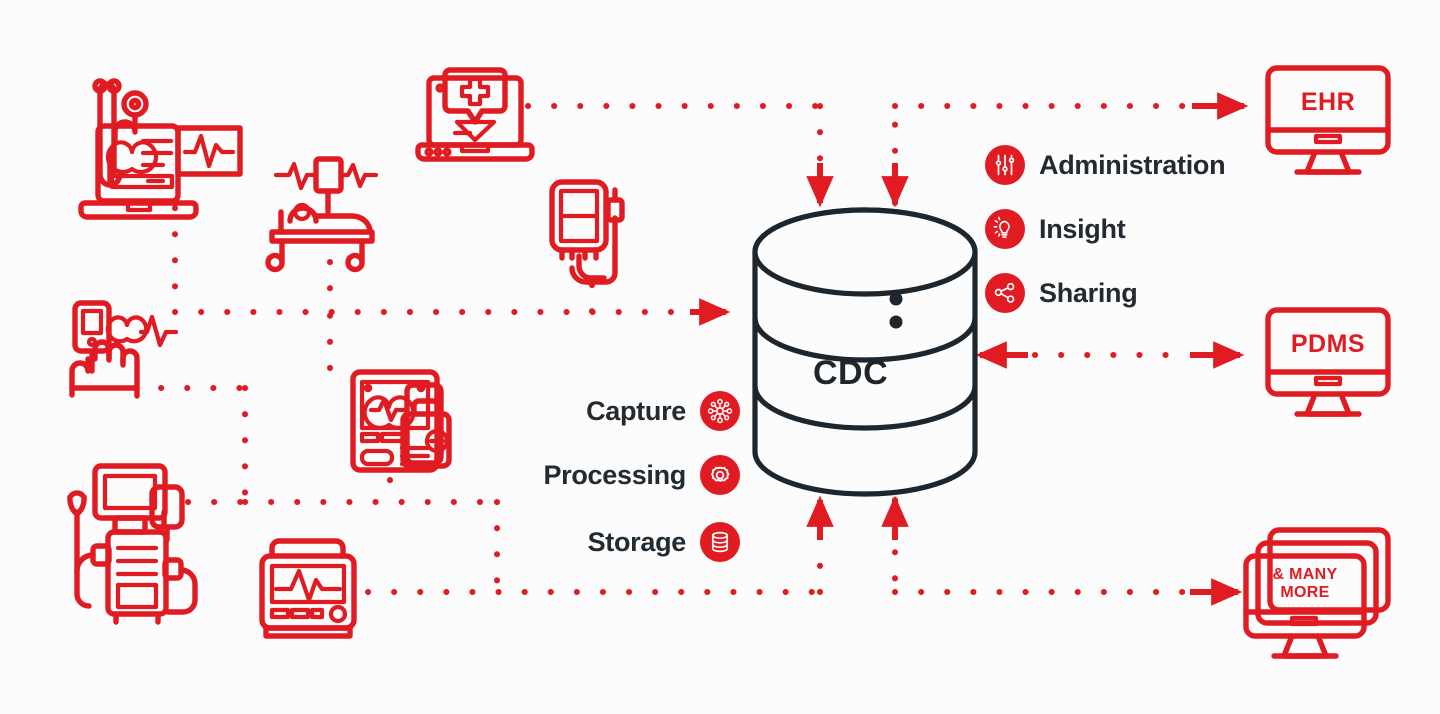  What do you see at coordinates (720, 542) in the screenshot?
I see `database-icon` at bounding box center [720, 542].